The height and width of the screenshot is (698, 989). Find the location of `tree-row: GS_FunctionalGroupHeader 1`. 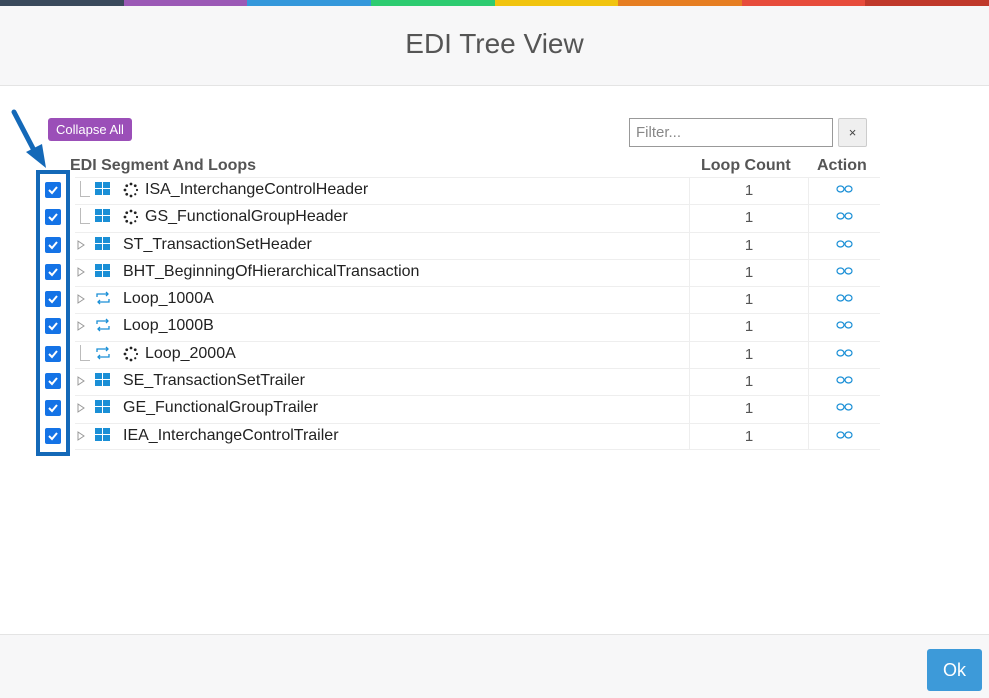

tree-row: GS_FunctionalGroupHeader 1 is located at coordinates (494, 218).